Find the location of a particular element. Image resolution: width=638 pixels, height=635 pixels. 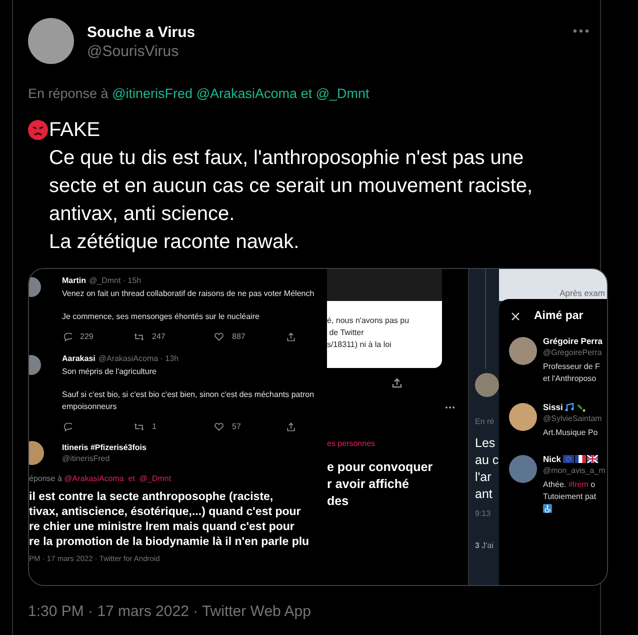

tweet-text: Venez on fait un thread collaboratif de raisons de ne pas voter Mélench is located at coordinates (189, 294).